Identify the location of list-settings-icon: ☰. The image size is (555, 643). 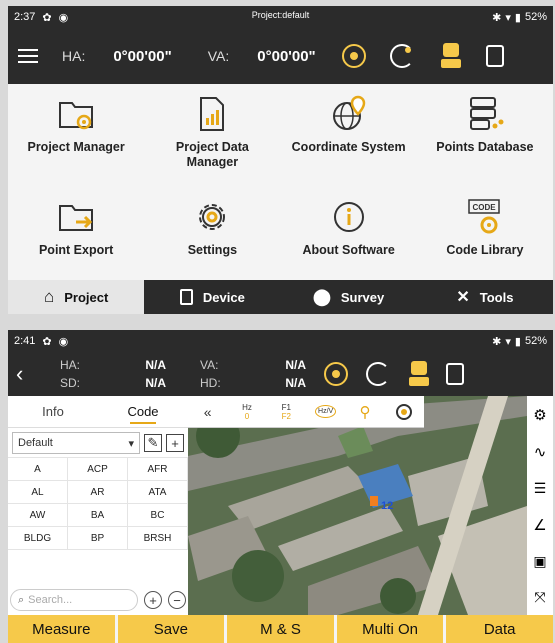
(540, 488).